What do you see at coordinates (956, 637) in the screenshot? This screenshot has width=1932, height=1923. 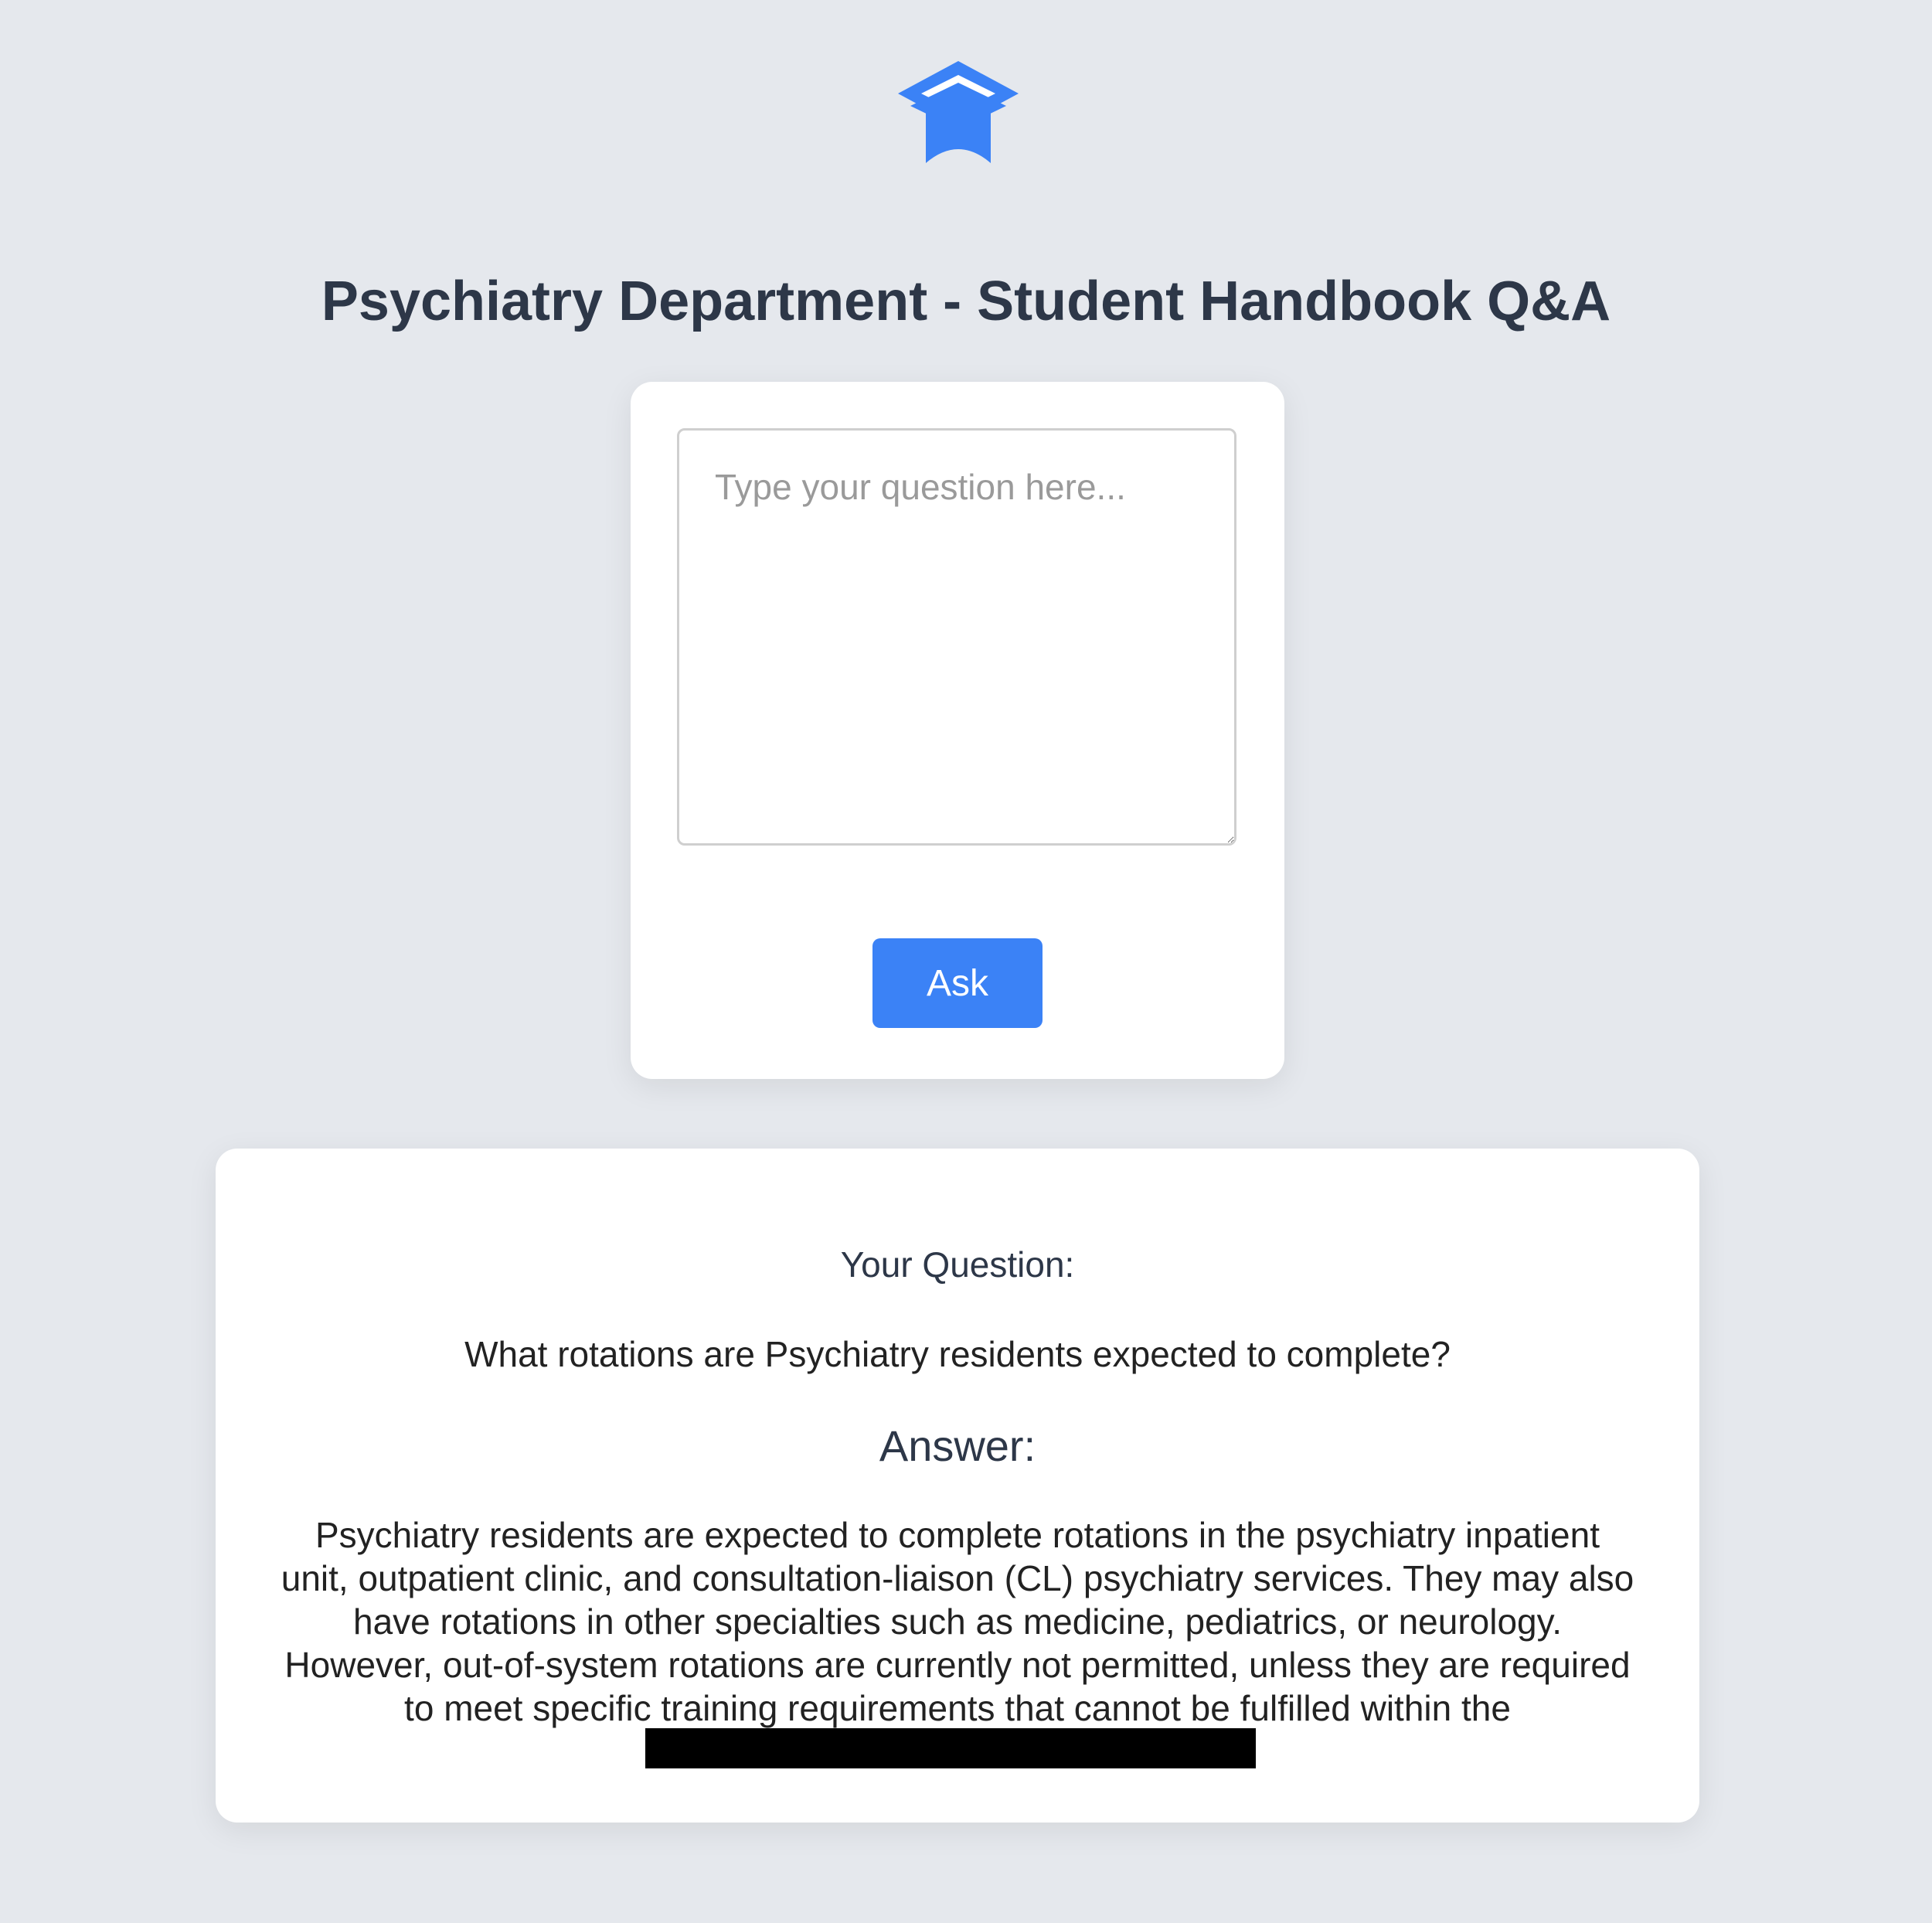 I see `question-input` at bounding box center [956, 637].